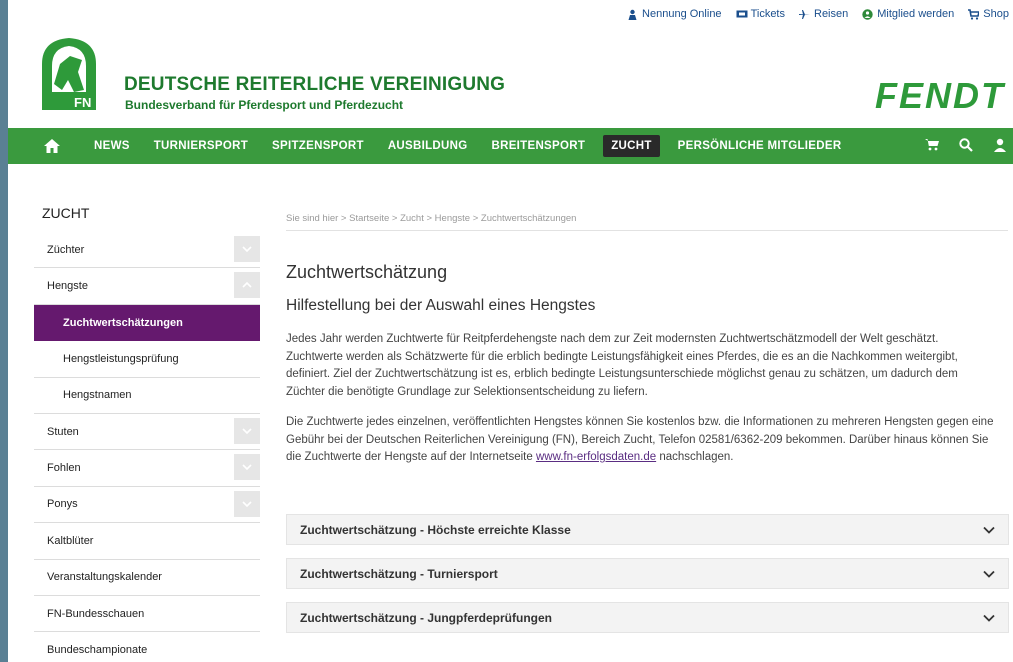 The image size is (1013, 662). I want to click on sidebar-item-veranstaltungskalender: Veranstaltungskalender, so click(147, 577).